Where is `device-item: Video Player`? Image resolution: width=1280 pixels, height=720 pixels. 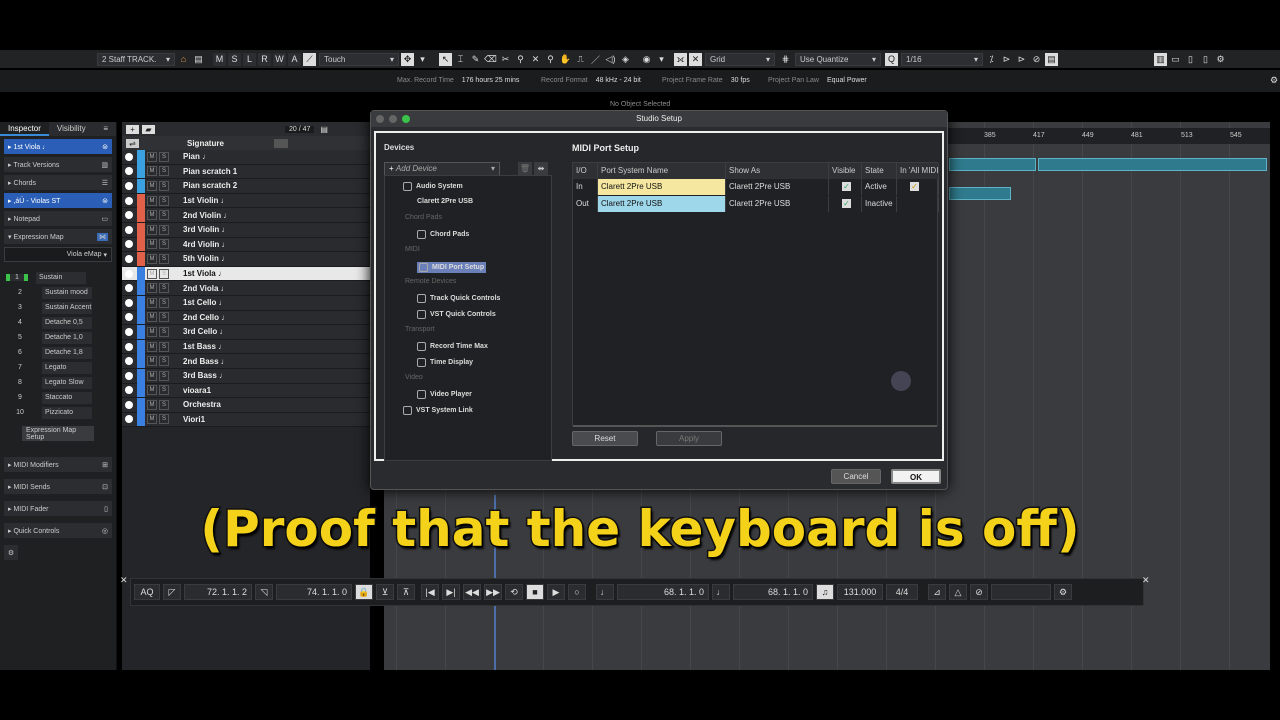 device-item: Video Player is located at coordinates (444, 394).